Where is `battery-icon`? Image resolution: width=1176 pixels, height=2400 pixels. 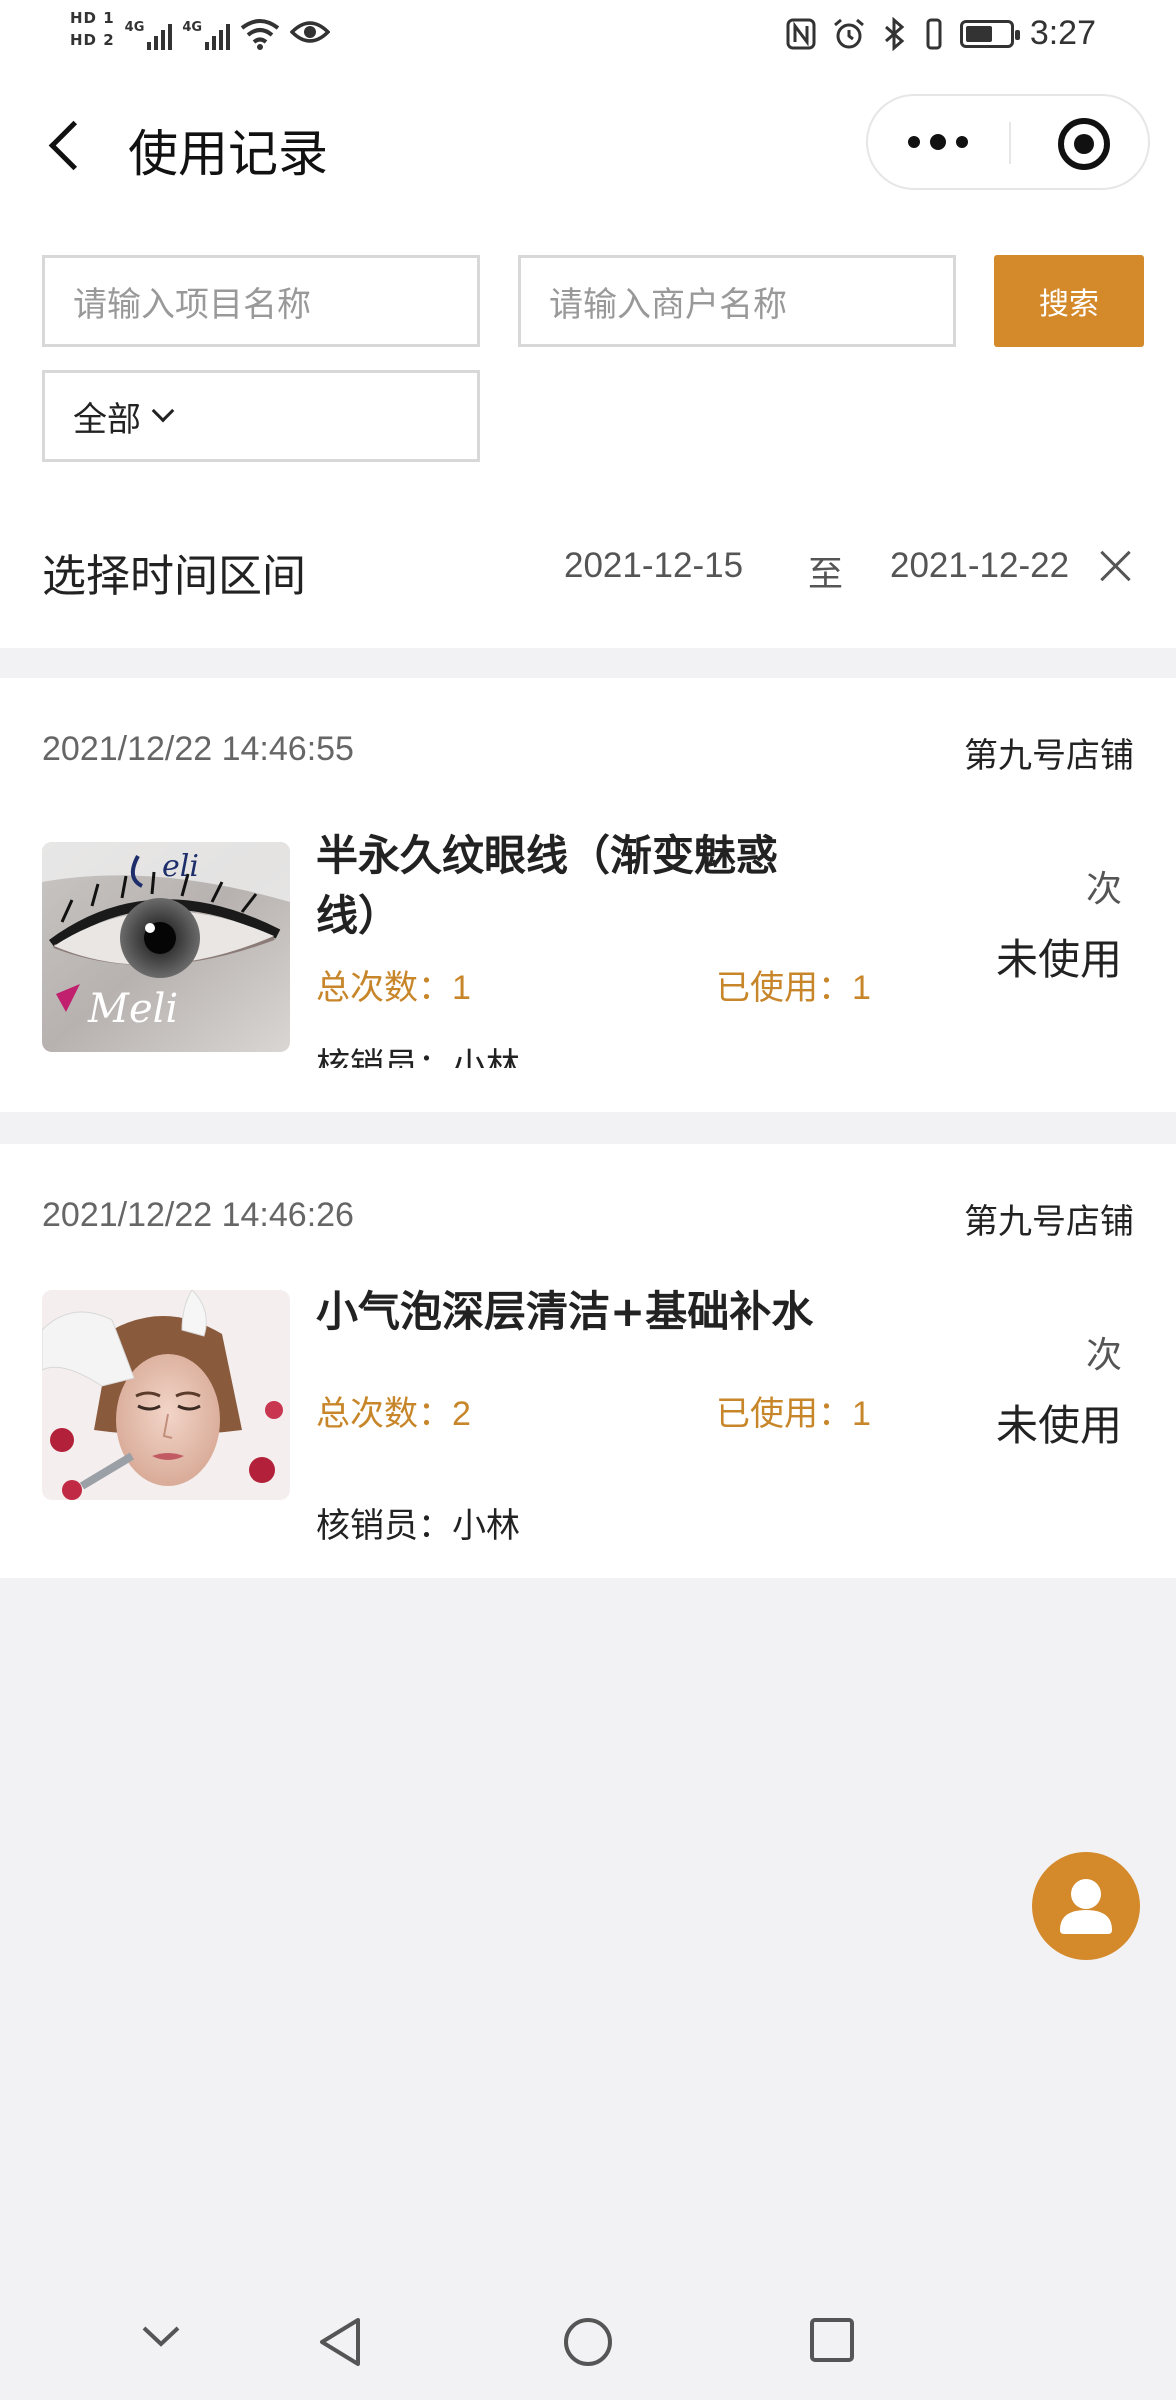 battery-icon is located at coordinates (989, 33).